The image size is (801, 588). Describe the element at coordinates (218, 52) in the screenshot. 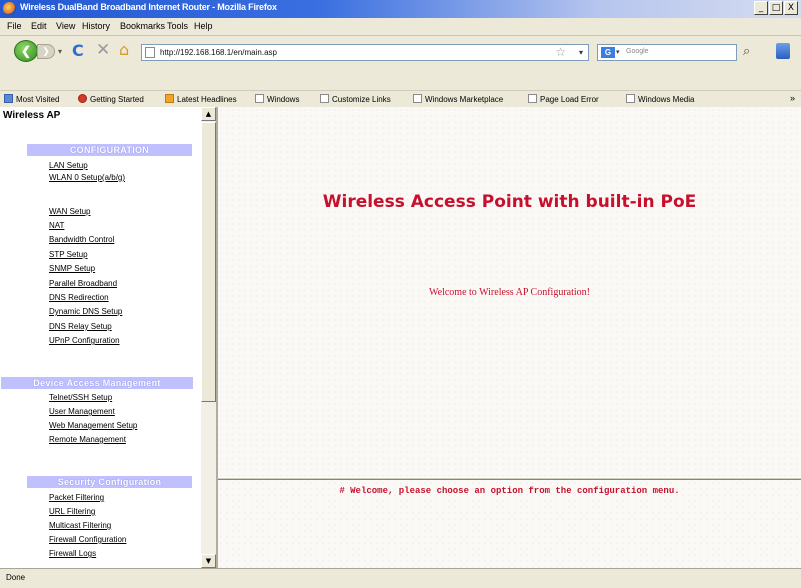

I see `url-text: http://192.168.168.1/en/main.asp` at that location.